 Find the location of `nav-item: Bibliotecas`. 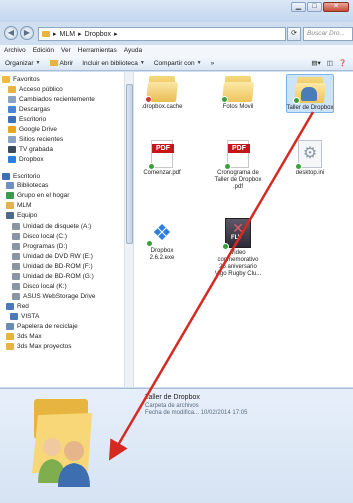

nav-item: Bibliotecas is located at coordinates (27, 185).